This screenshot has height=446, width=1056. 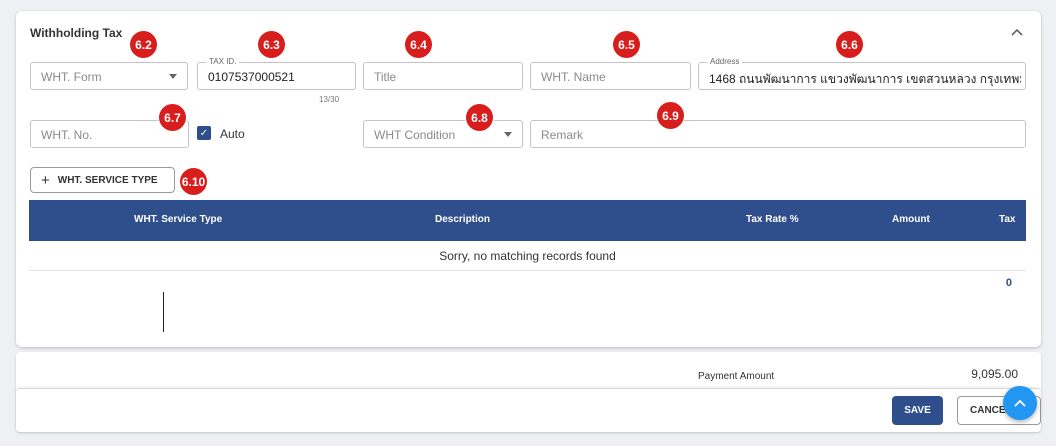 I want to click on payment-amount-value: 9,095.00, so click(x=994, y=374).